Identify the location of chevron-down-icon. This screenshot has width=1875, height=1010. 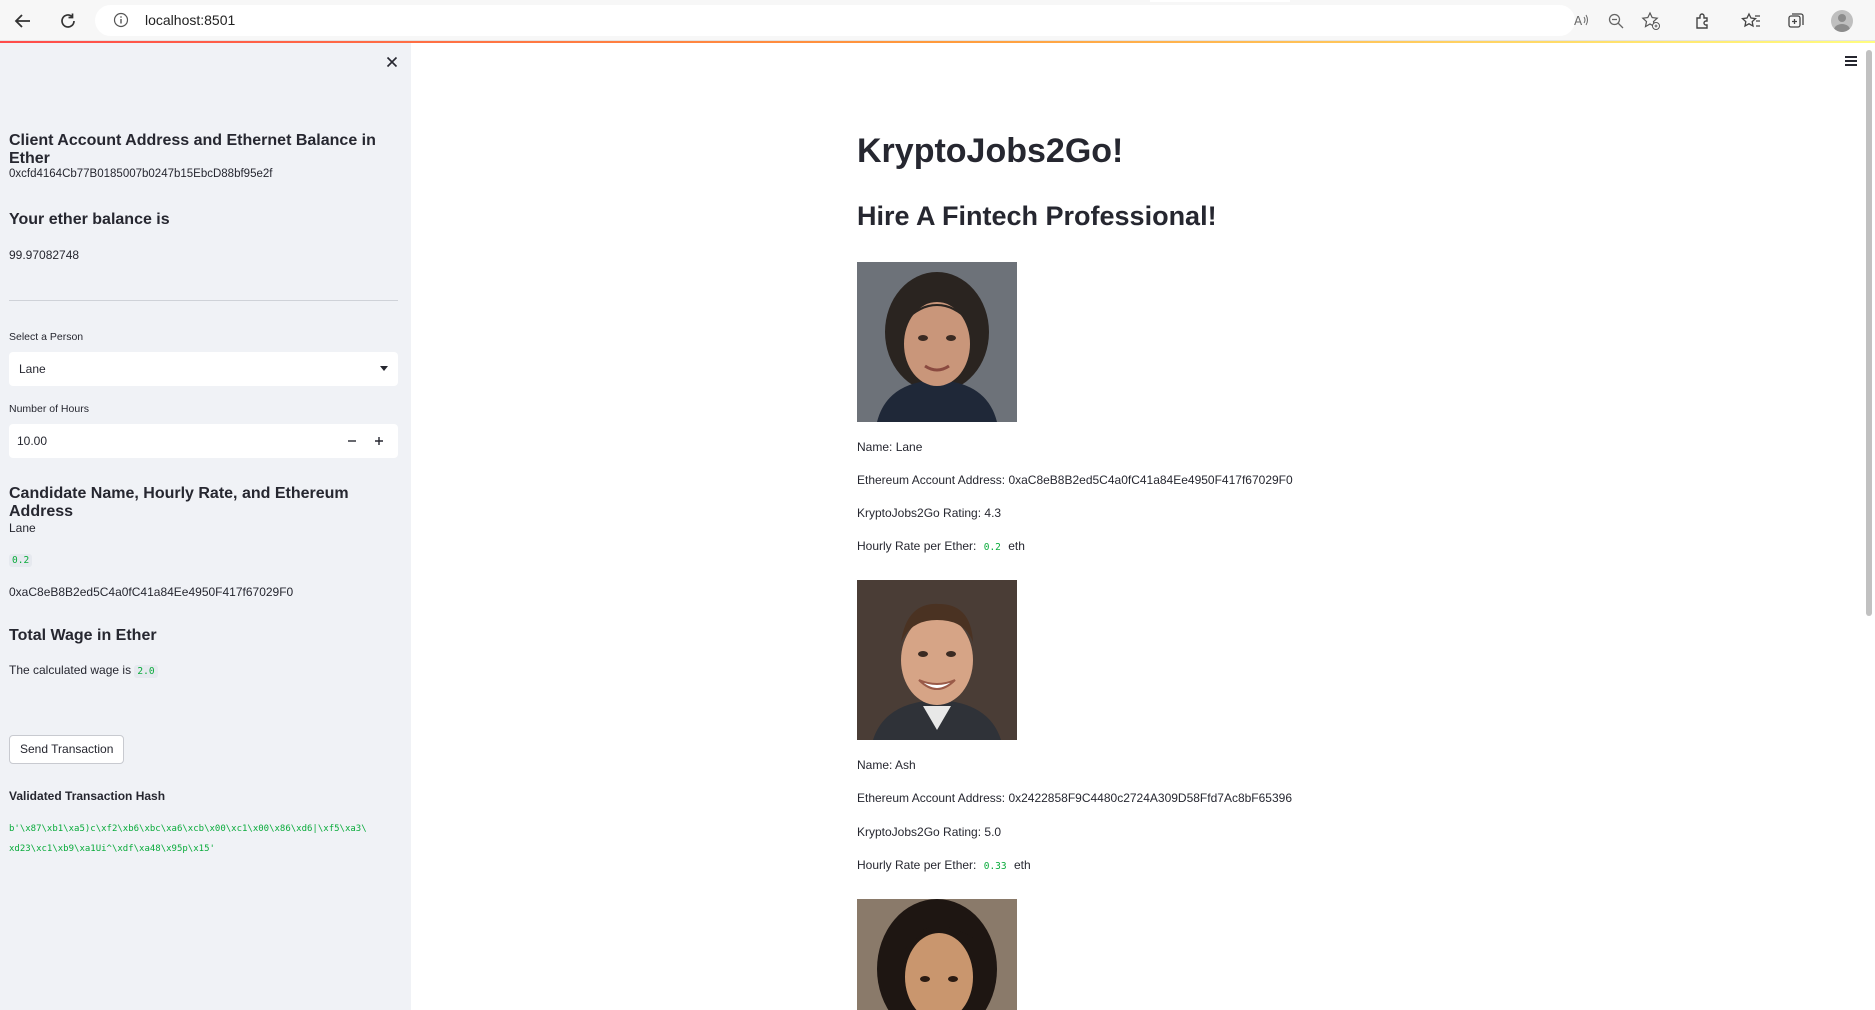
(384, 368).